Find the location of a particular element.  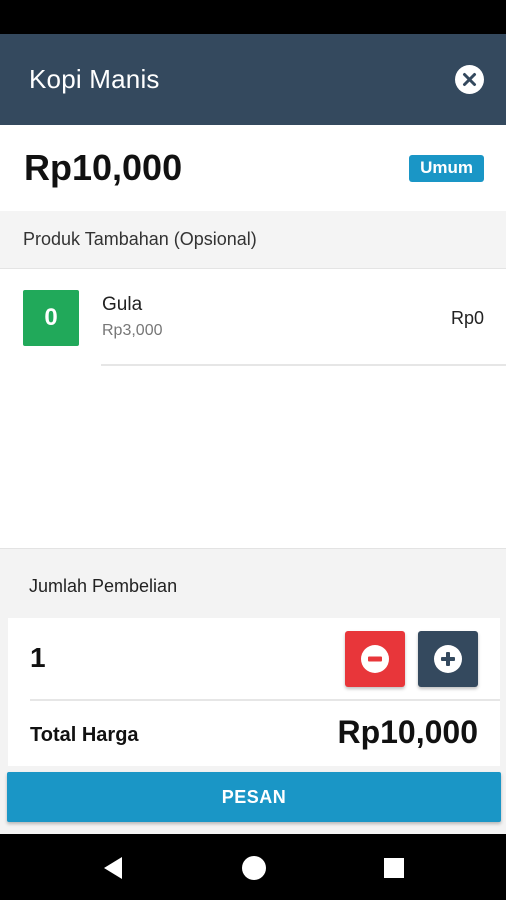

minus-circle-icon is located at coordinates (375, 659).